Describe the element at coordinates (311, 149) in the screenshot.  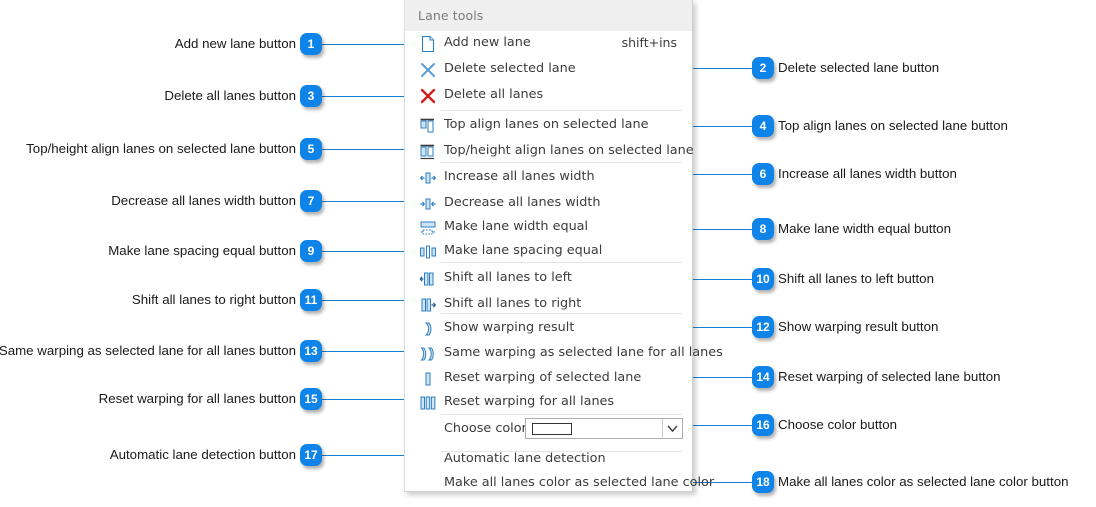
I see `callout-badge-5: 5` at that location.